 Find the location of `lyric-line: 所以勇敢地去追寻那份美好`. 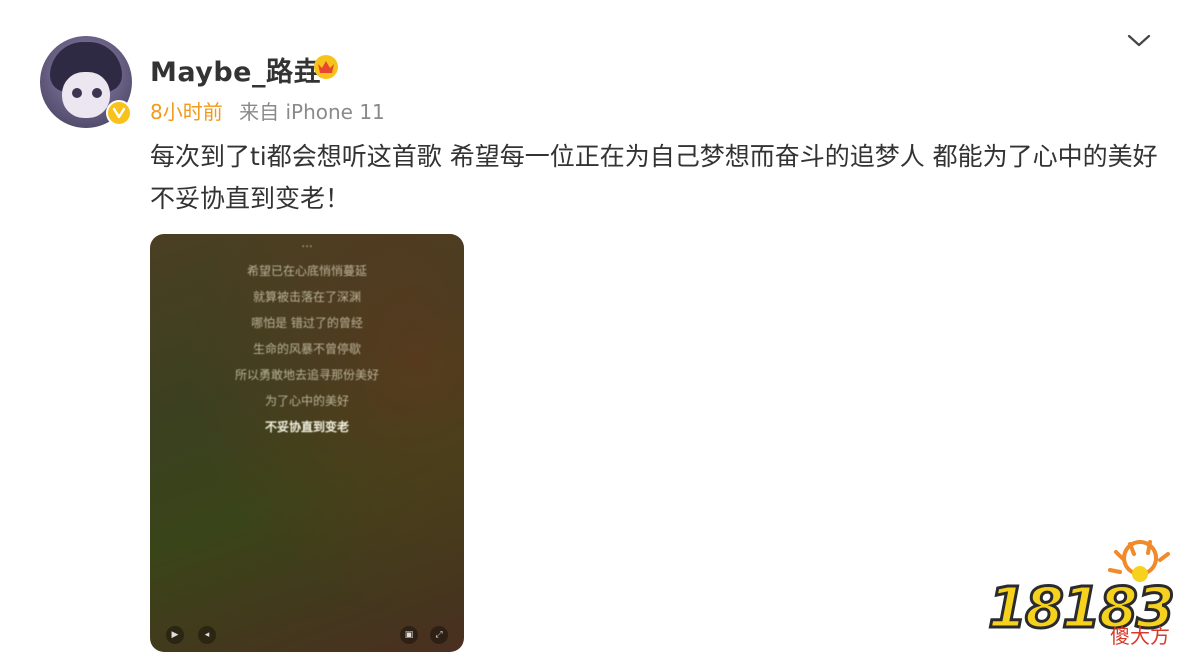

lyric-line: 所以勇敢地去追寻那份美好 is located at coordinates (306, 375).